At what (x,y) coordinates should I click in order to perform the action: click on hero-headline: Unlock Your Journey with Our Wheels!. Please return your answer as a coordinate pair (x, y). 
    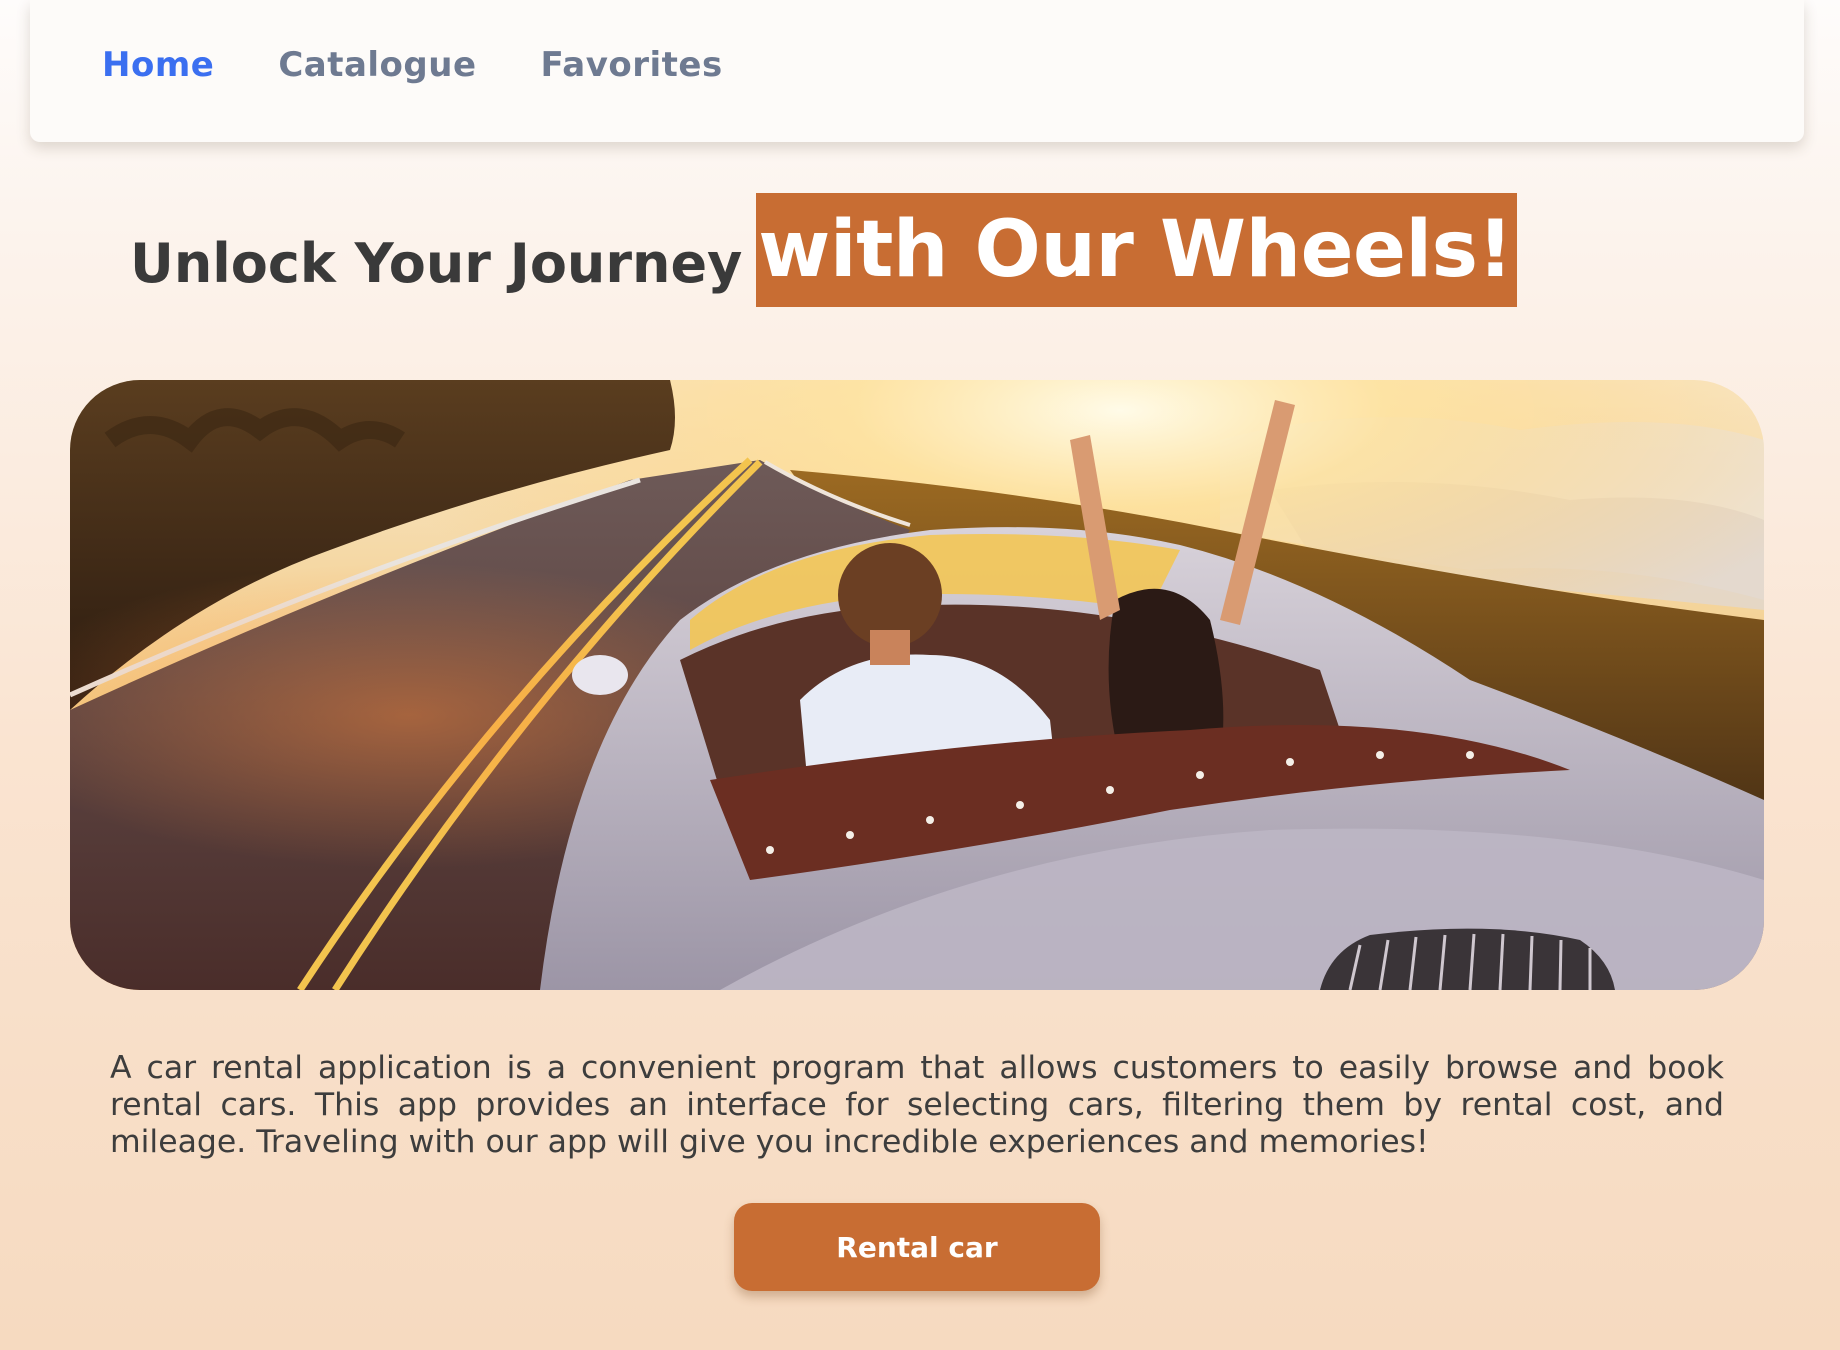
    Looking at the image, I should click on (823, 250).